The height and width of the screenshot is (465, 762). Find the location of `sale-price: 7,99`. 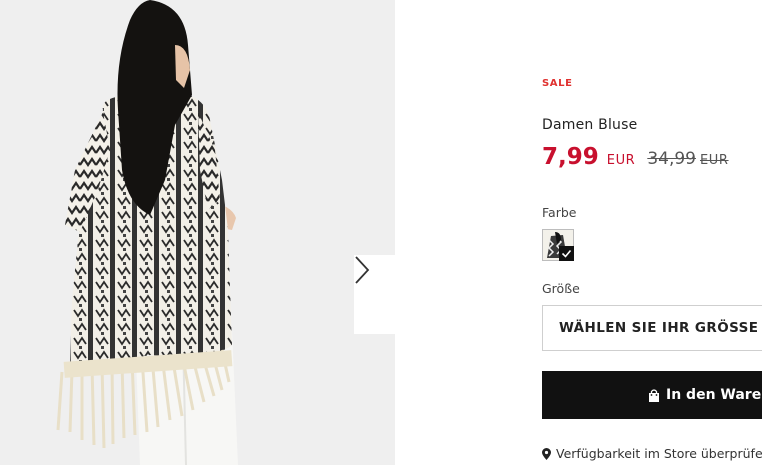

sale-price: 7,99 is located at coordinates (570, 157).